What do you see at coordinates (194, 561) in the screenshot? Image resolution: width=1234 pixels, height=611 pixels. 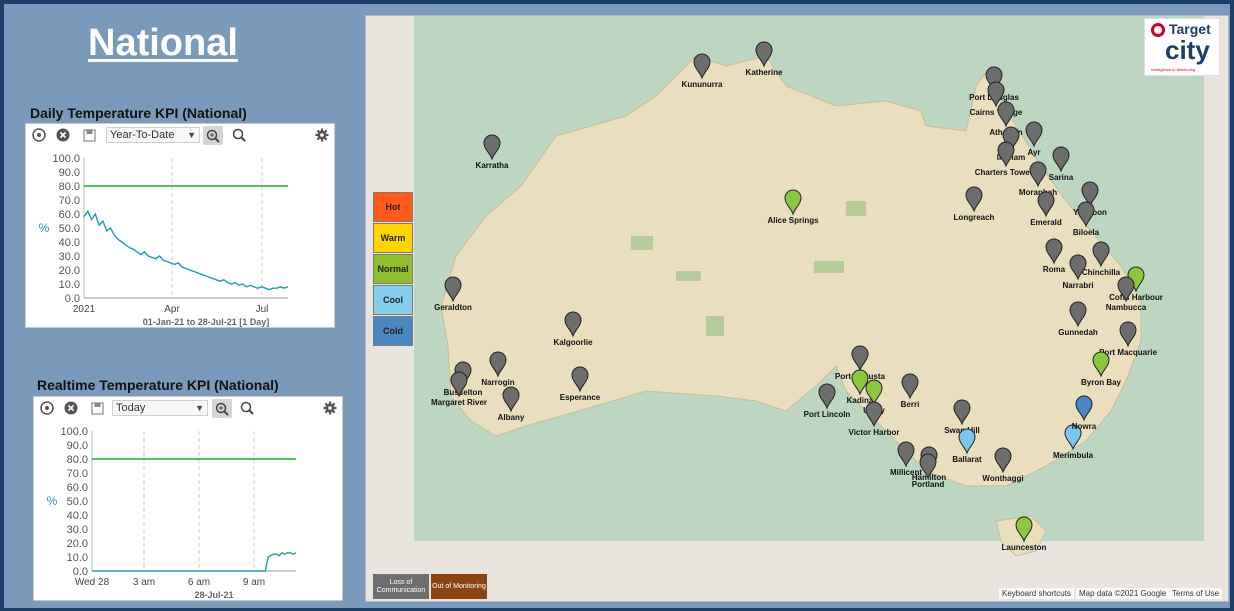 I see `series-line` at bounding box center [194, 561].